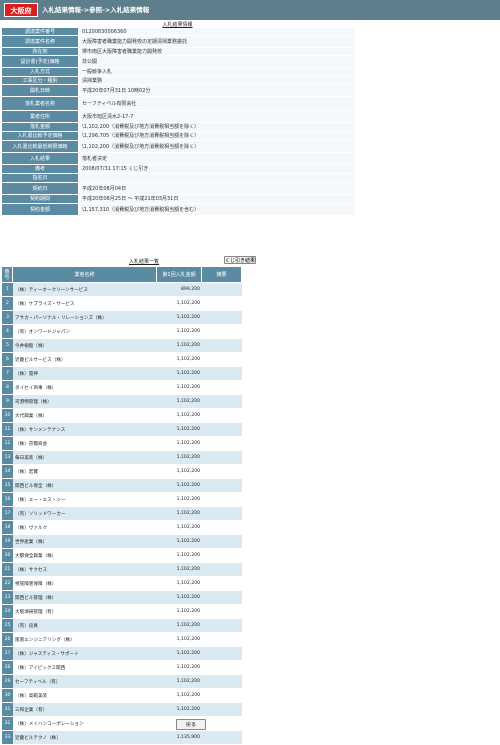 The image size is (500, 745). What do you see at coordinates (40, 103) in the screenshot?
I see `info-label: 落札業者名称` at bounding box center [40, 103].